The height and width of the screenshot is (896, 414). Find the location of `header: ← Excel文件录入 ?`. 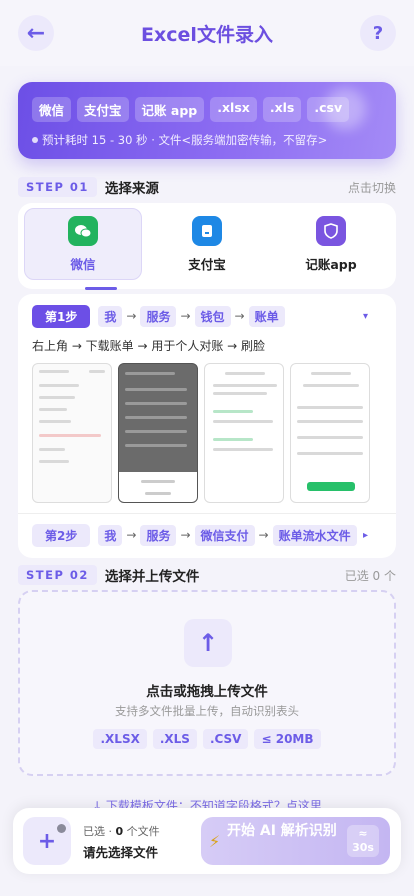

header: ← Excel文件录入 ? is located at coordinates (207, 33).